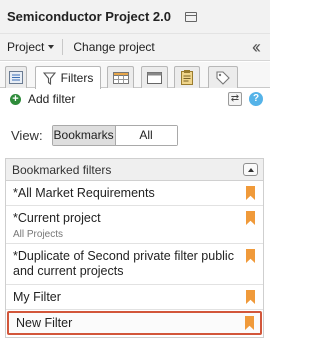 The width and height of the screenshot is (320, 344). What do you see at coordinates (44, 323) in the screenshot?
I see `filter-name: New Filter` at bounding box center [44, 323].